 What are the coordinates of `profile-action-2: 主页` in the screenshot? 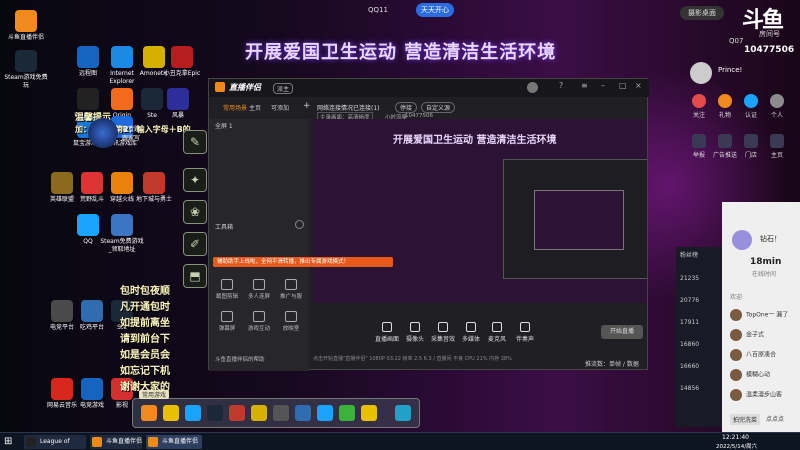 It's located at (777, 146).